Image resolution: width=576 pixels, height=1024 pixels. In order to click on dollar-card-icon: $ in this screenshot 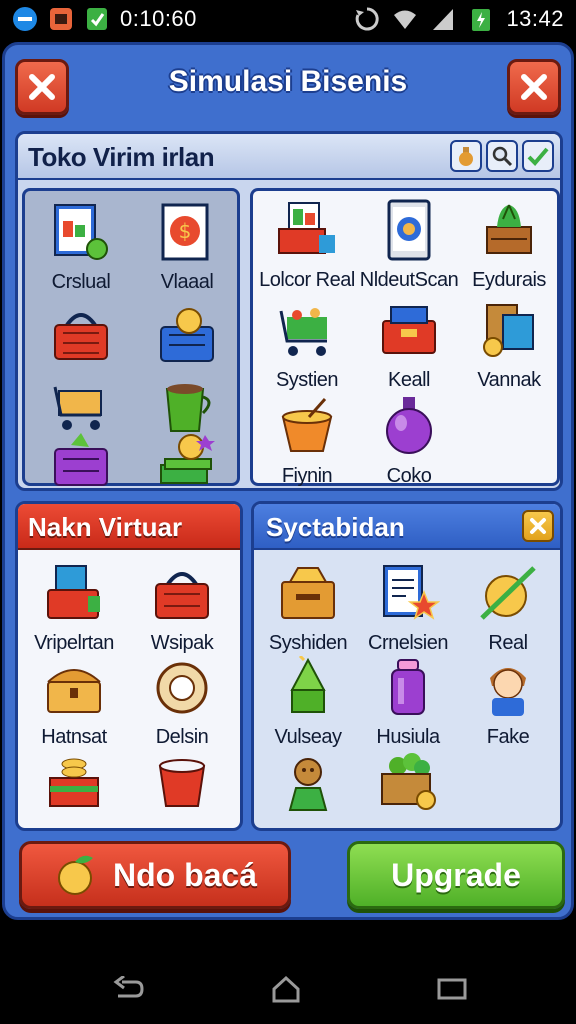, I will do `click(185, 232)`.